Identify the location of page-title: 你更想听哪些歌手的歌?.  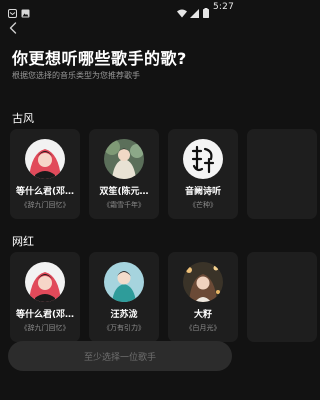
(99, 58).